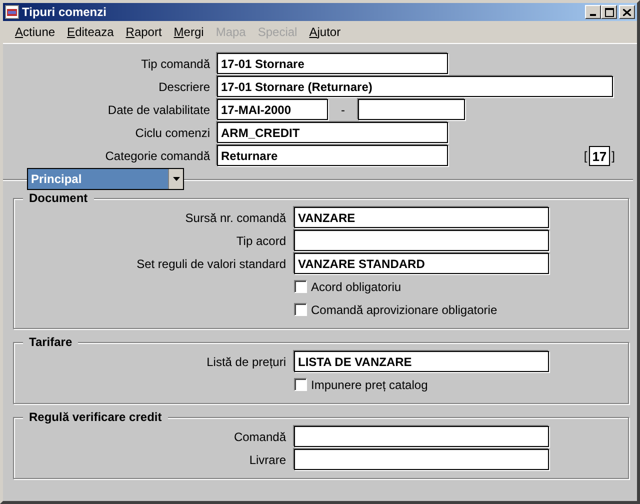 This screenshot has height=504, width=640. I want to click on menu-item: Actiune, so click(35, 32).